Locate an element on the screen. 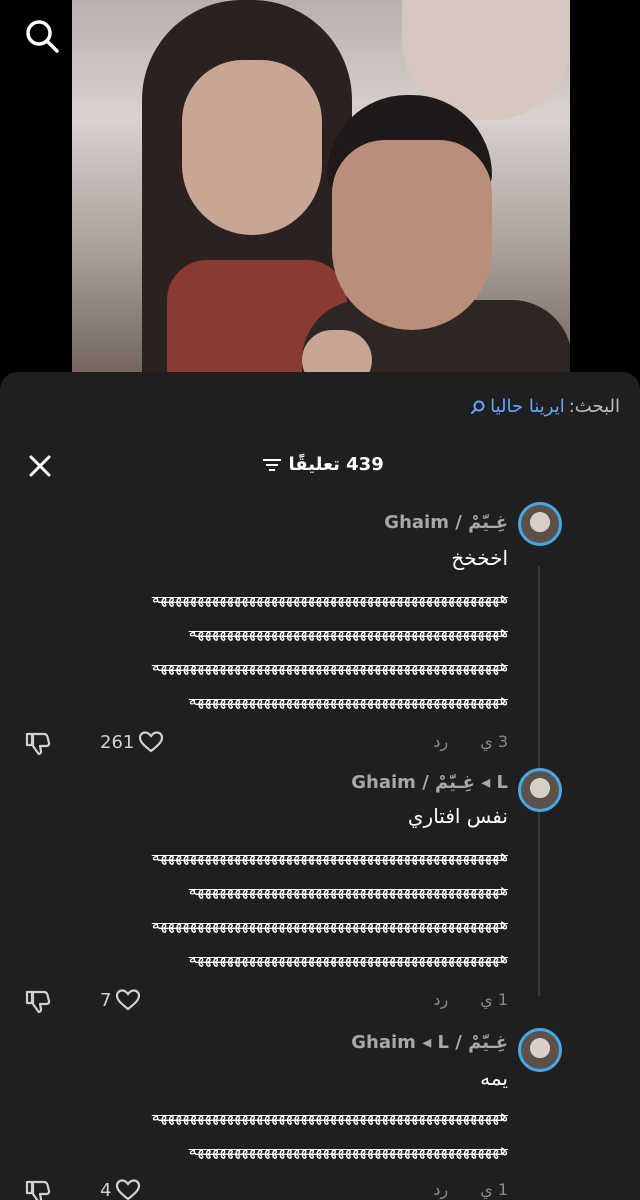 This screenshot has height=1200, width=640. comment-text: يمه is located at coordinates (494, 1078).